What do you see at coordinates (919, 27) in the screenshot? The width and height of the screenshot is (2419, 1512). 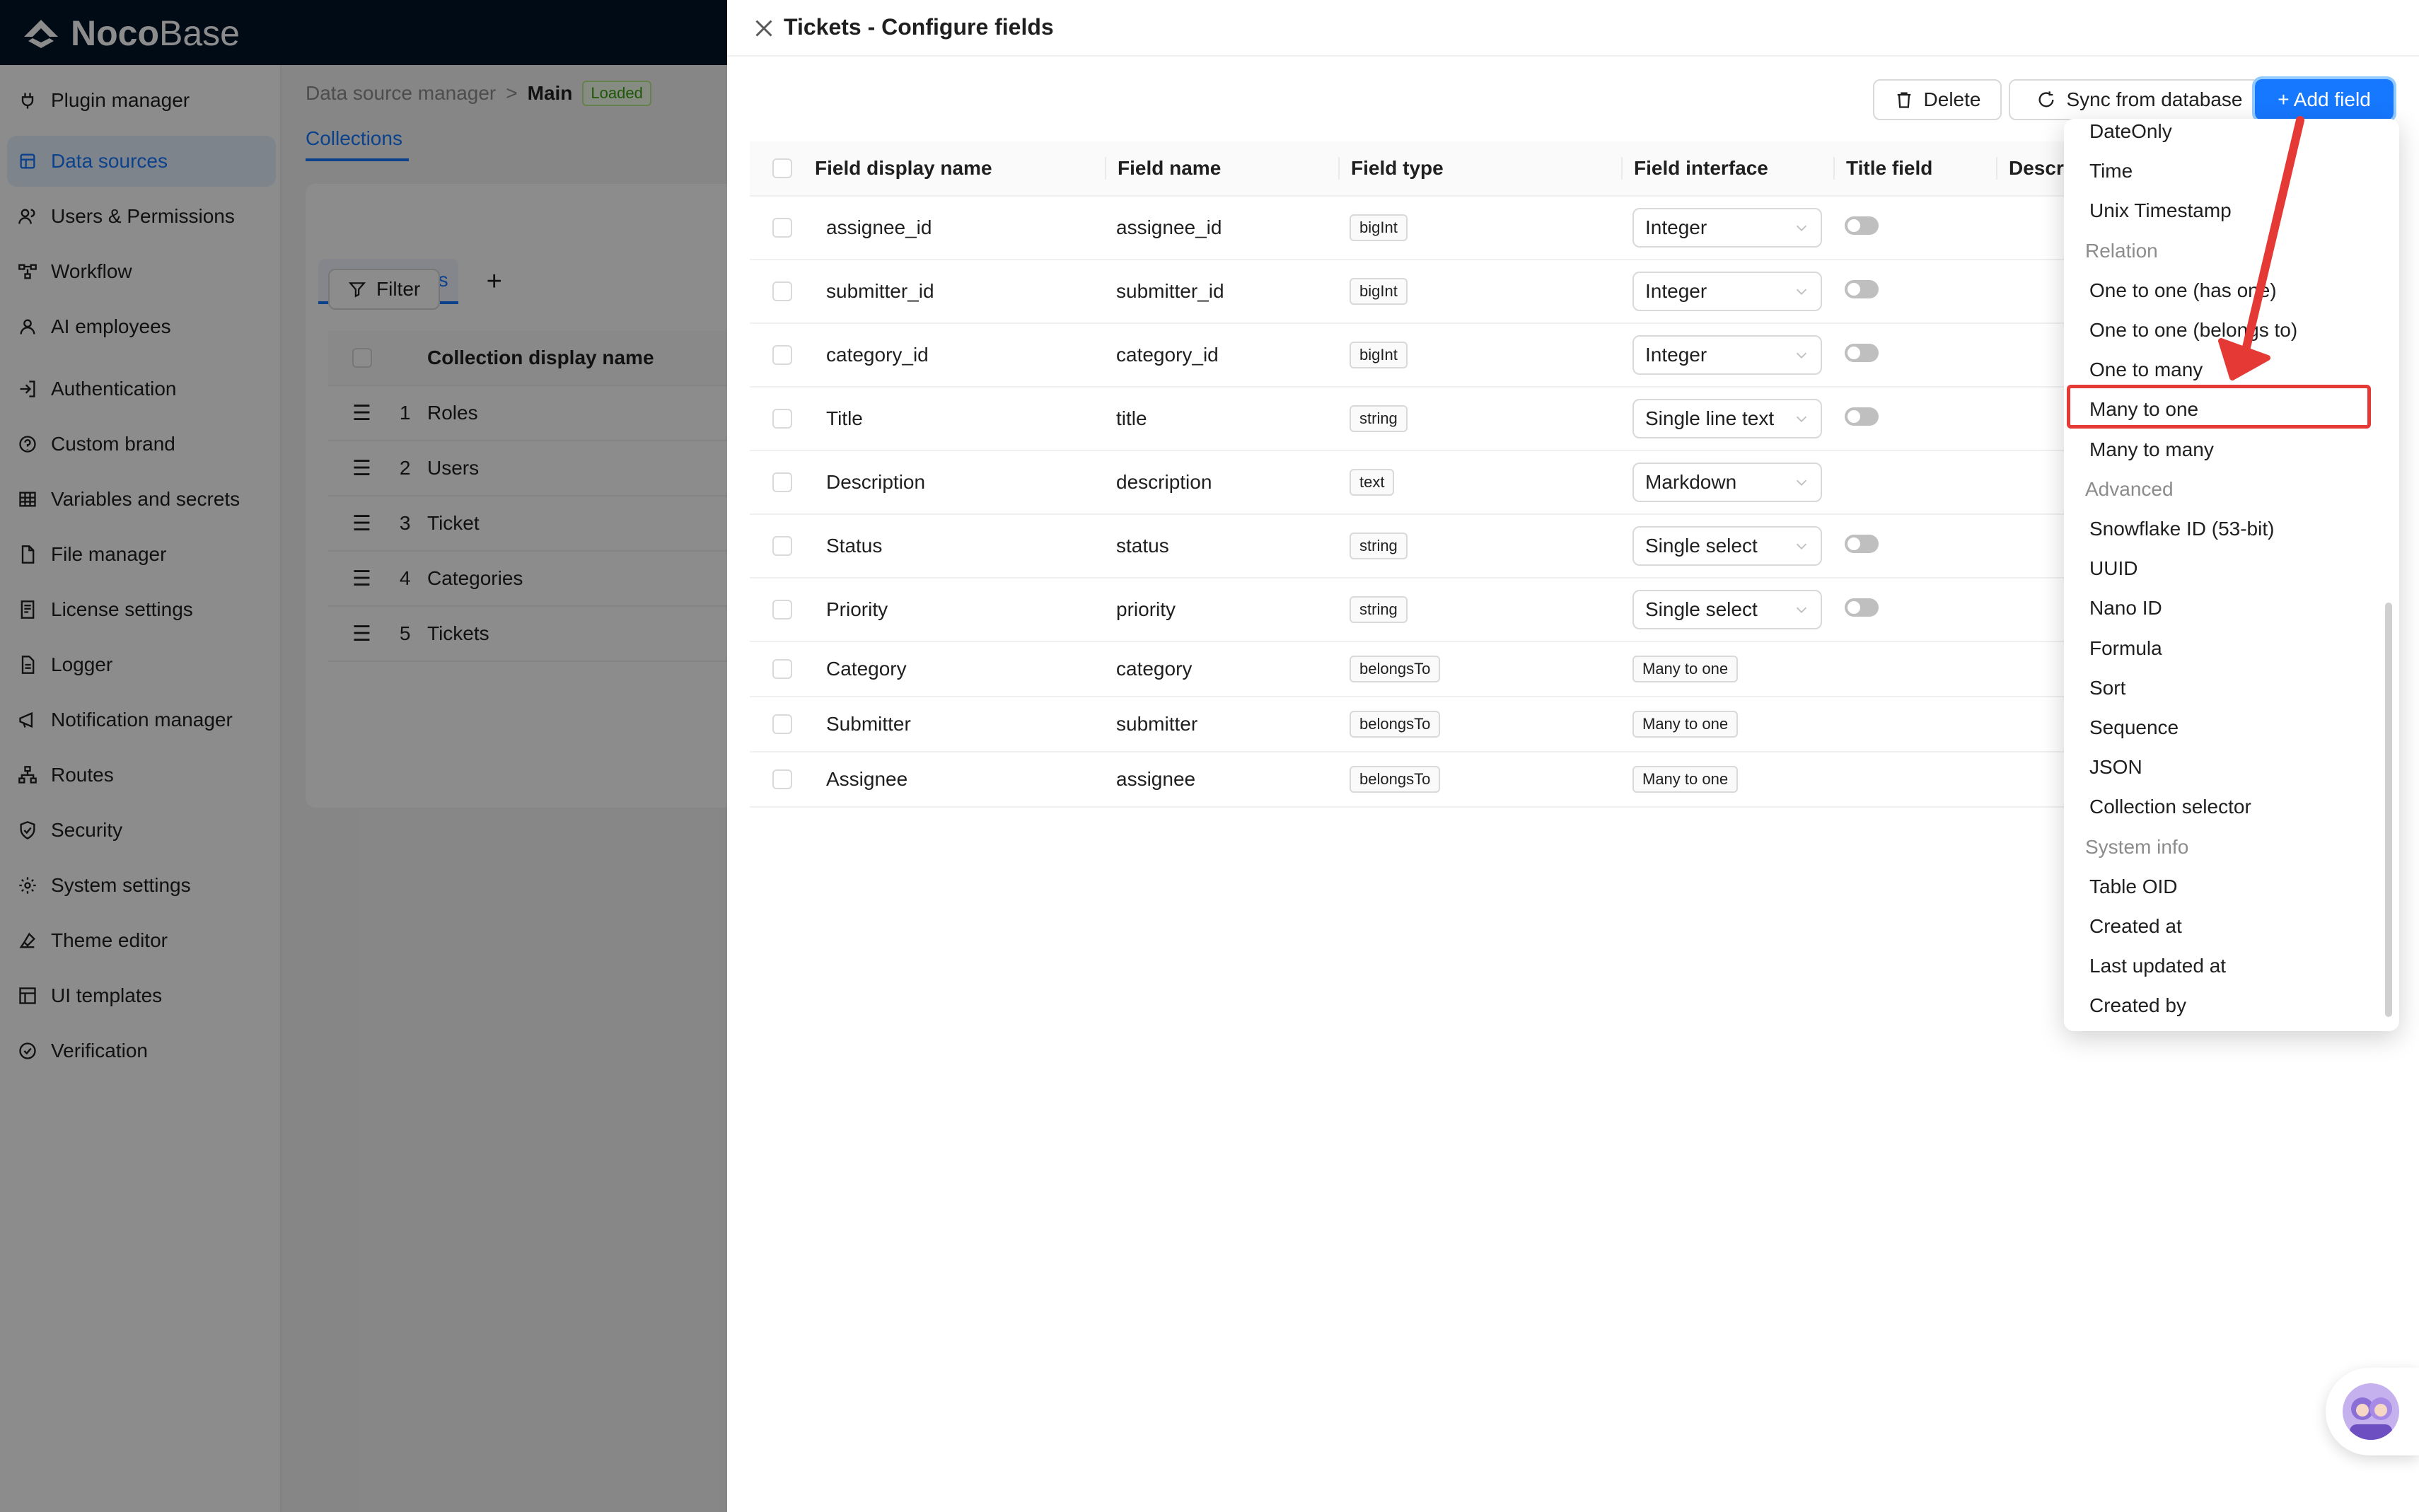 I see `drawer-title: Tickets - Configure fields` at bounding box center [919, 27].